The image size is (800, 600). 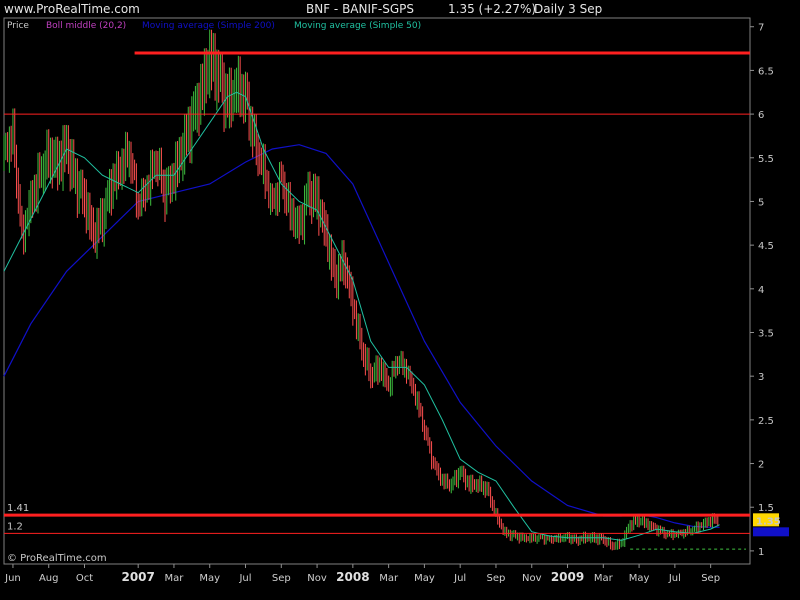 I want to click on y-tick-label: 6.5, so click(x=766, y=71).